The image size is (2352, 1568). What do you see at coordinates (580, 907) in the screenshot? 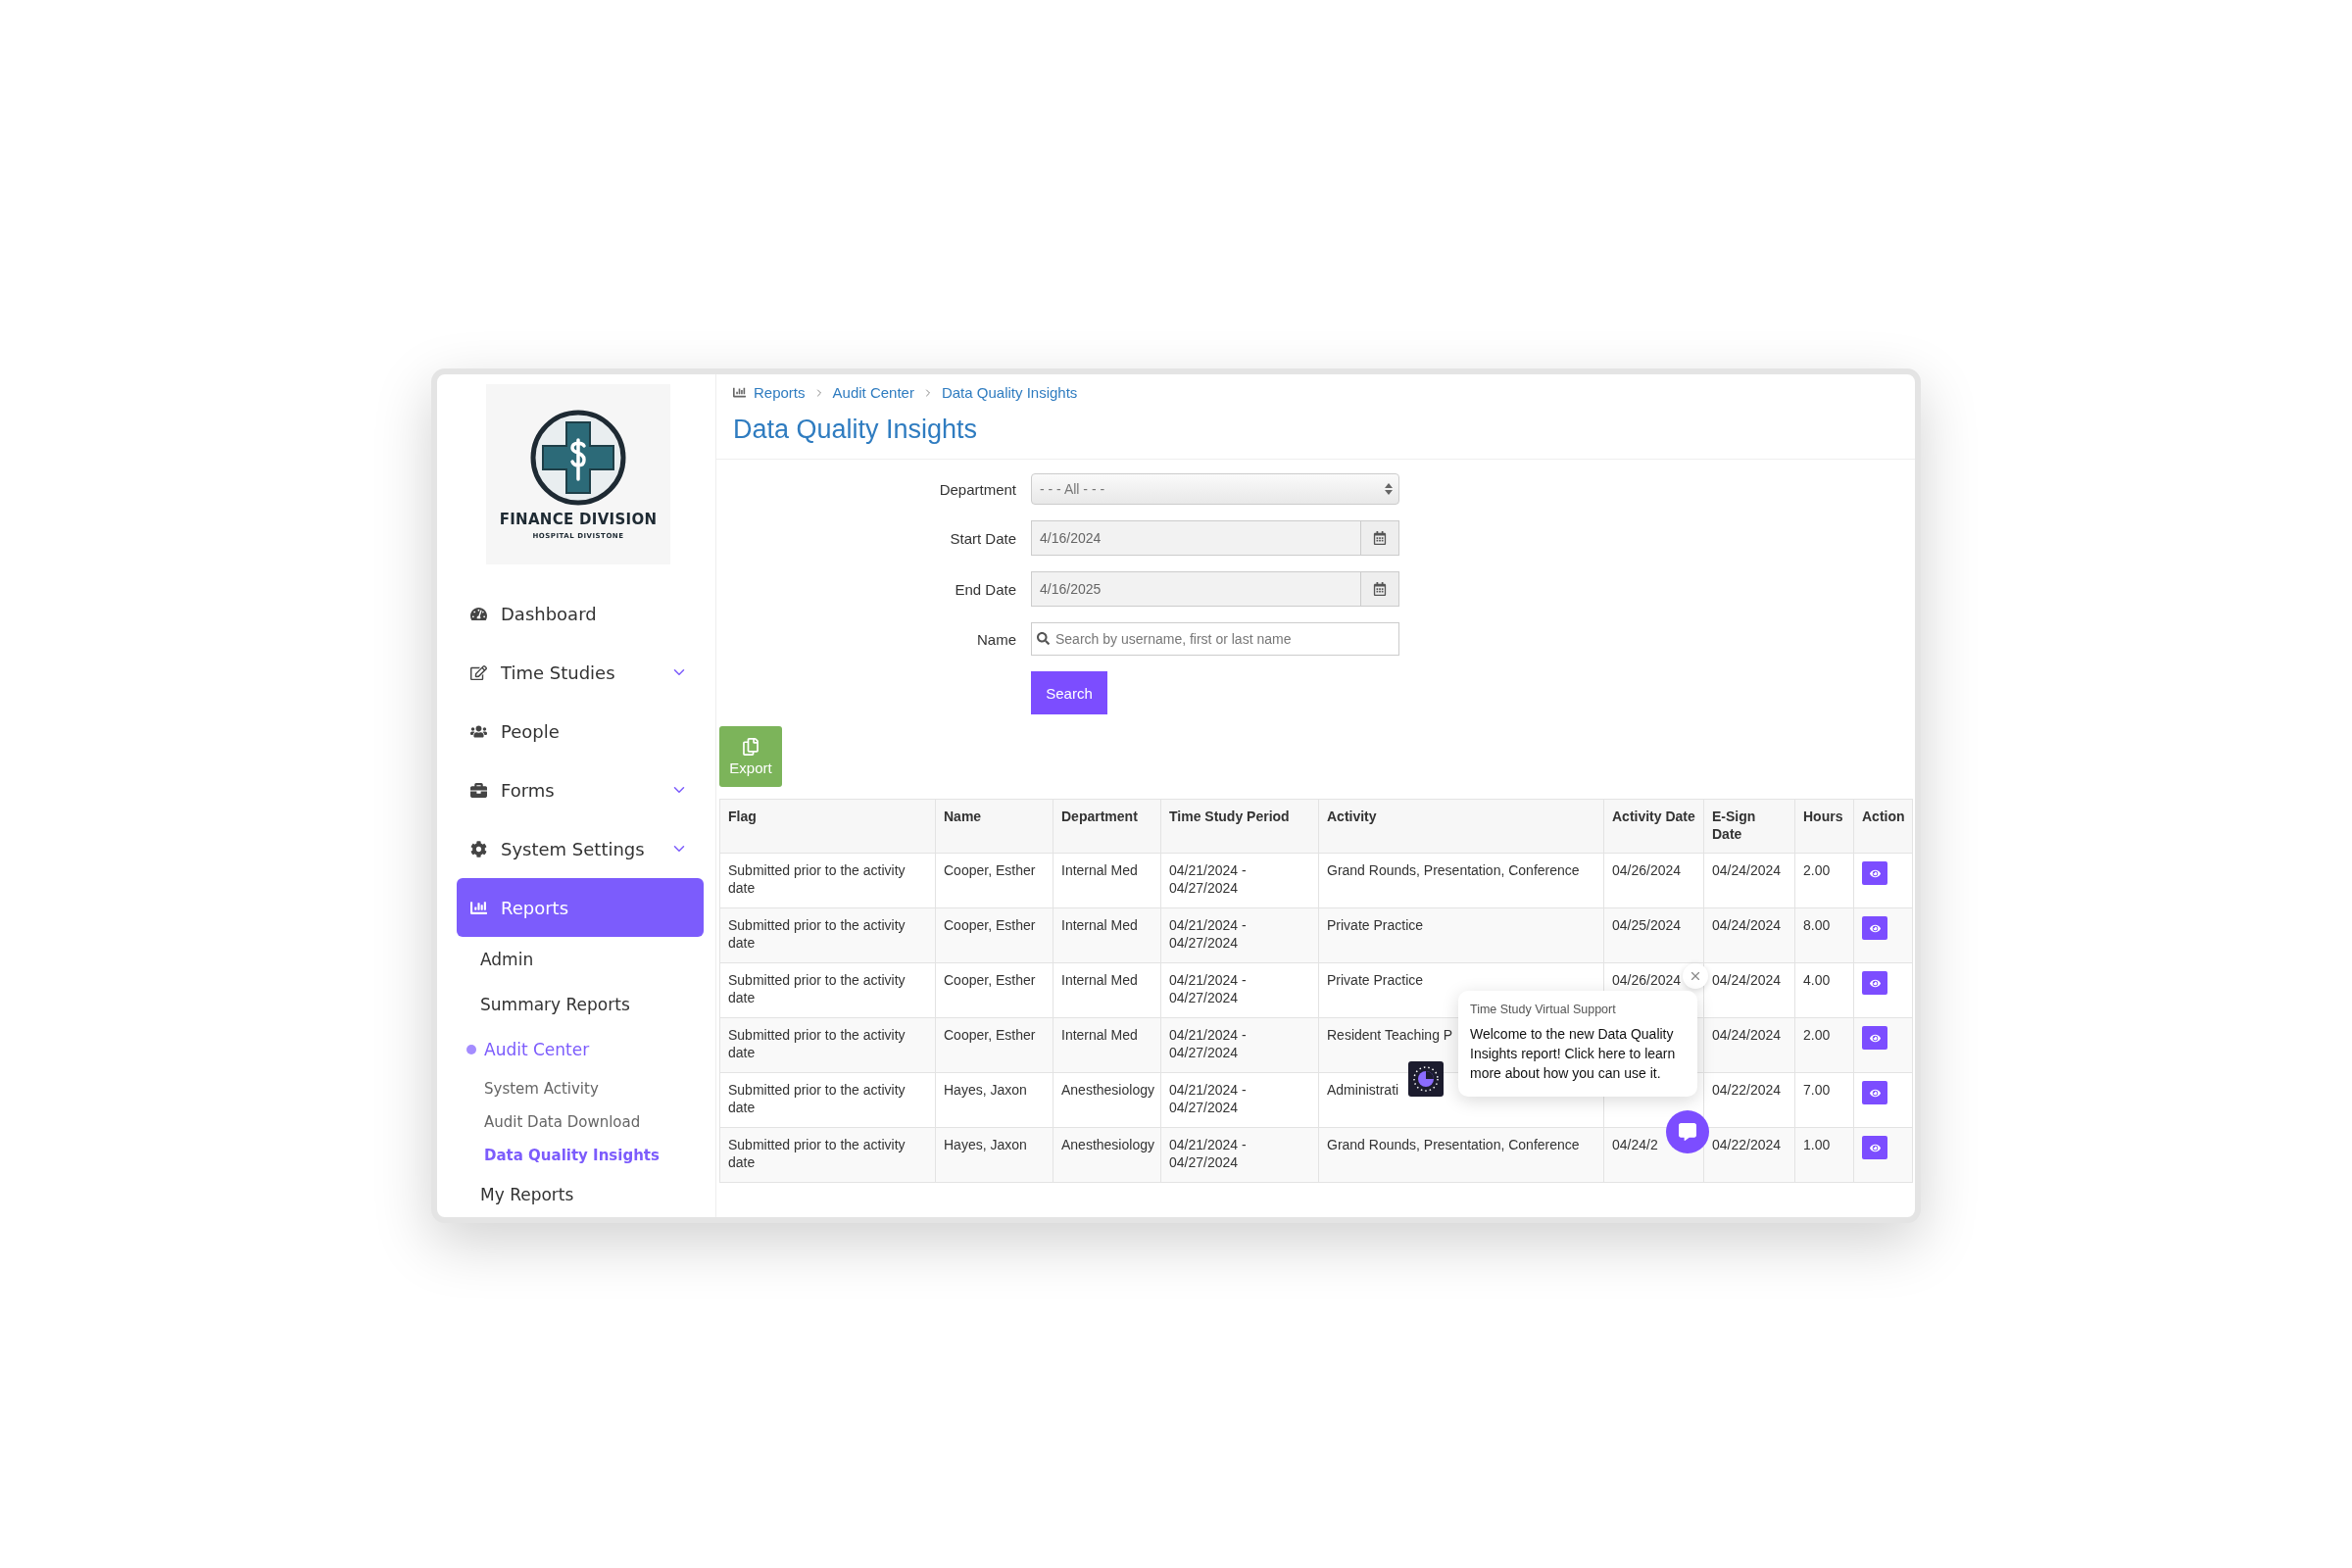
I see `sidebar-item: Reports` at bounding box center [580, 907].